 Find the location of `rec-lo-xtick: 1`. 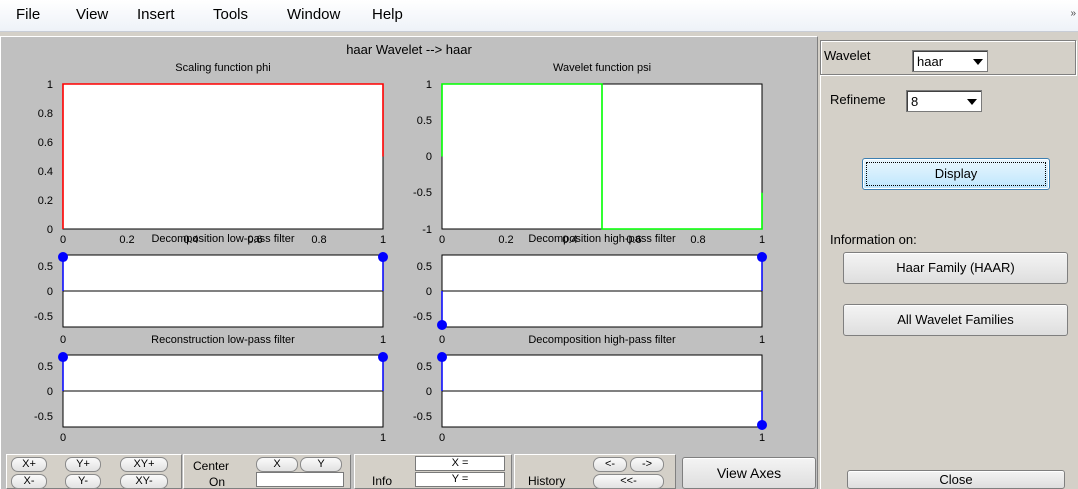

rec-lo-xtick: 1 is located at coordinates (383, 438).